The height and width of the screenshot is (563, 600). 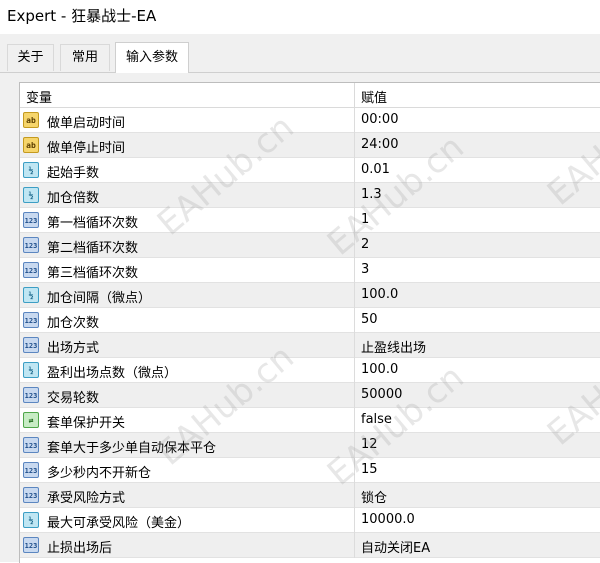 I want to click on table-row: 123 止损出场后 自动关闭EA, so click(x=310, y=545).